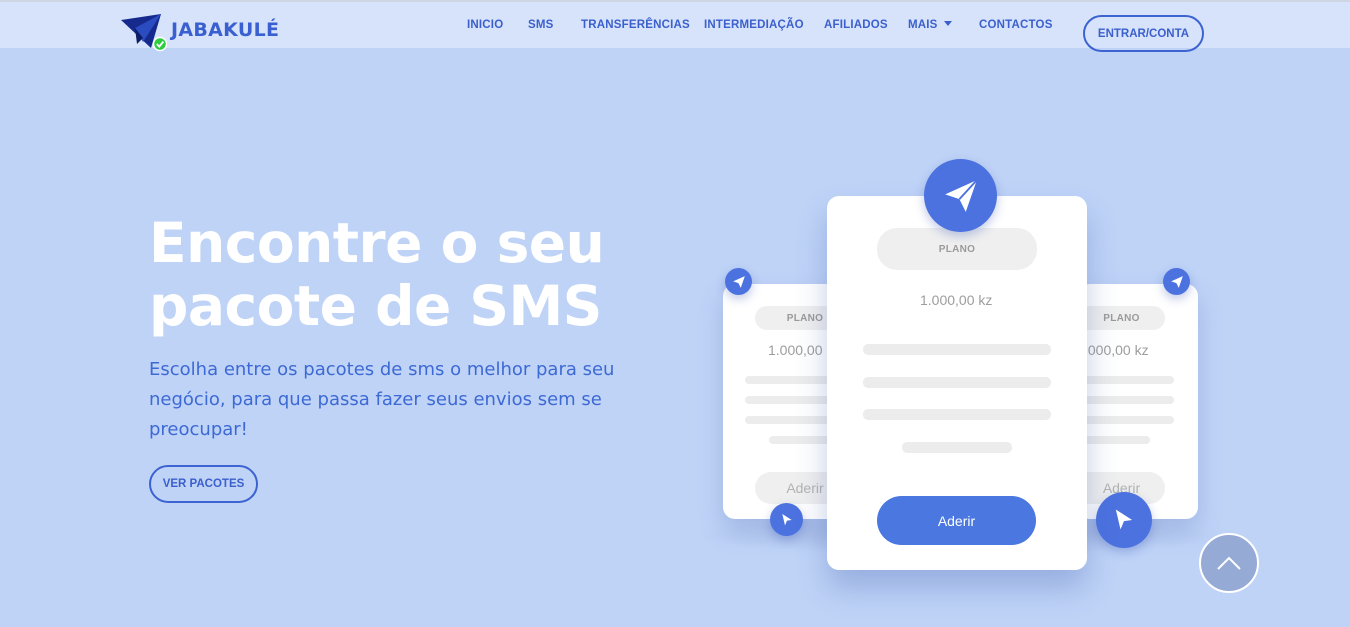  I want to click on brand-logo: JABAKULÉ, so click(200, 34).